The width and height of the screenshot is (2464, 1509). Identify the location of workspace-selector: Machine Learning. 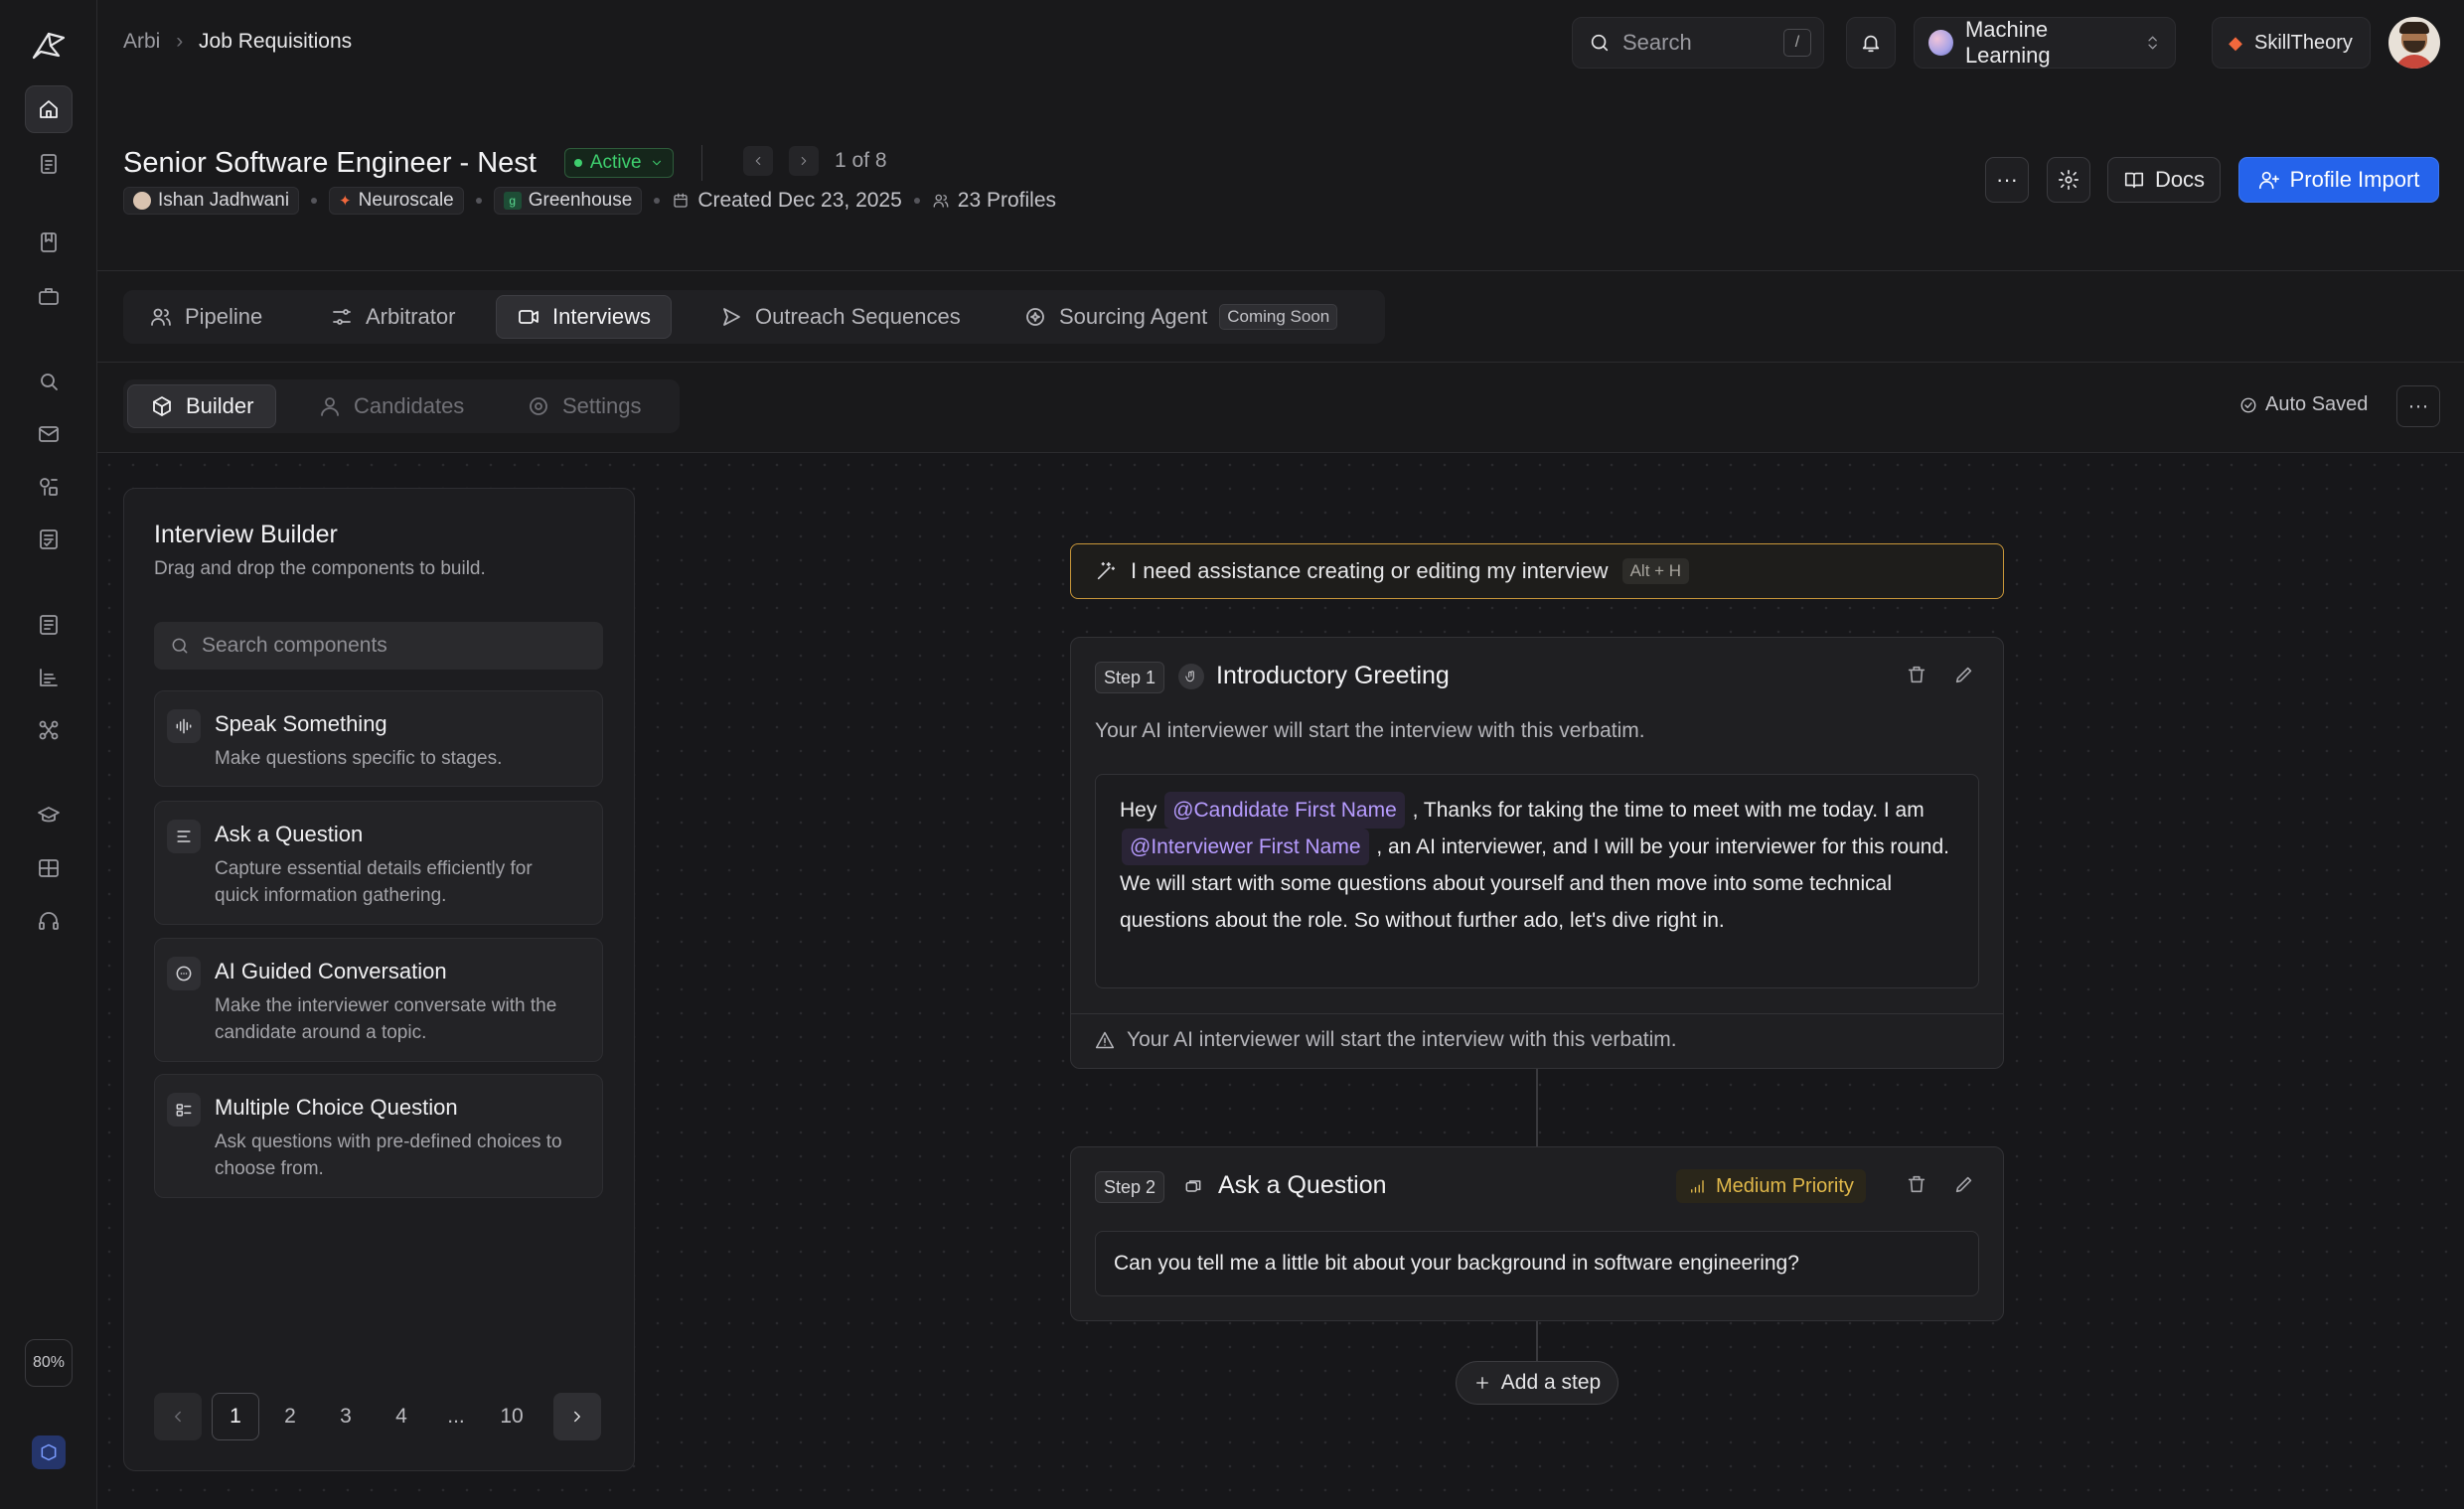
(2045, 43).